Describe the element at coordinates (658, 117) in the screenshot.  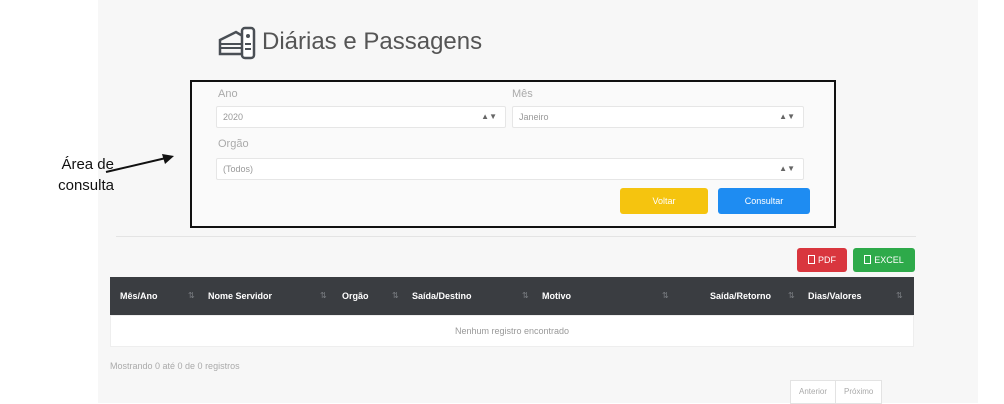
I see `mes-select: Janeiro ▲▼` at that location.